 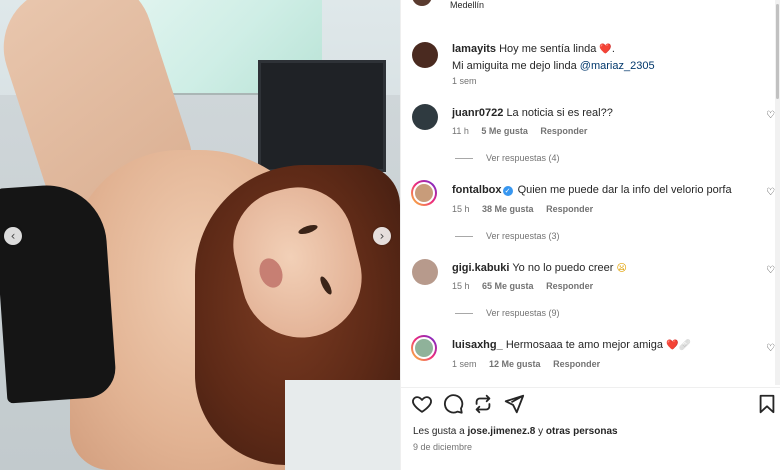 What do you see at coordinates (442, 447) in the screenshot?
I see `post-date: 9 de diciembre` at bounding box center [442, 447].